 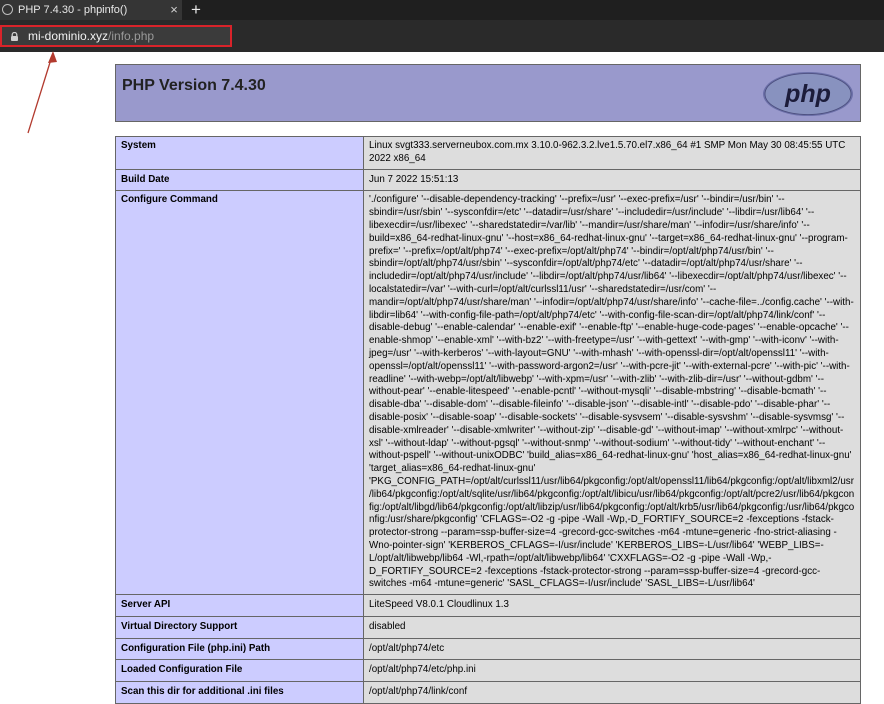 I want to click on row-value-scan-dir: /opt/alt/php74/link/conf, so click(x=612, y=692).